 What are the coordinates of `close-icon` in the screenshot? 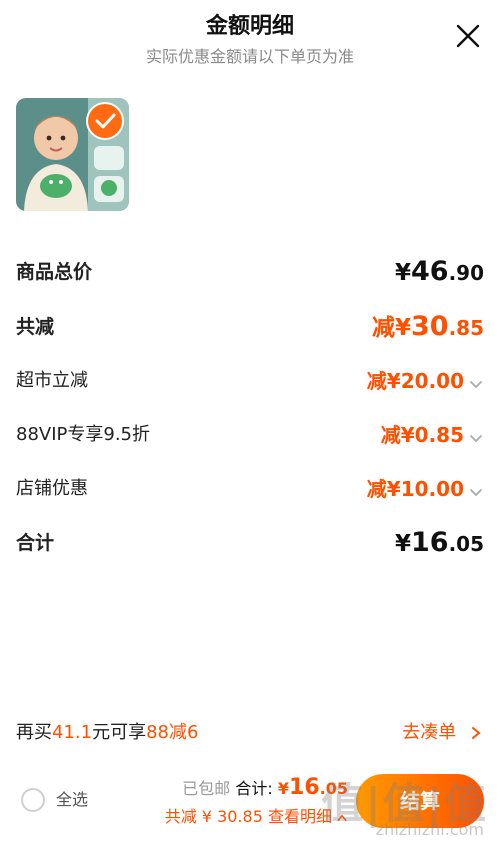 It's located at (468, 36).